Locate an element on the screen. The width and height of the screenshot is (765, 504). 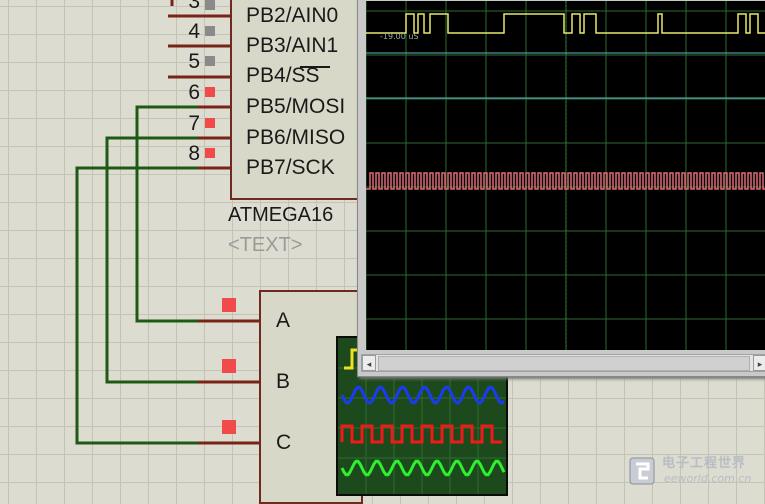
scroll-left-button: ◂ is located at coordinates (369, 363).